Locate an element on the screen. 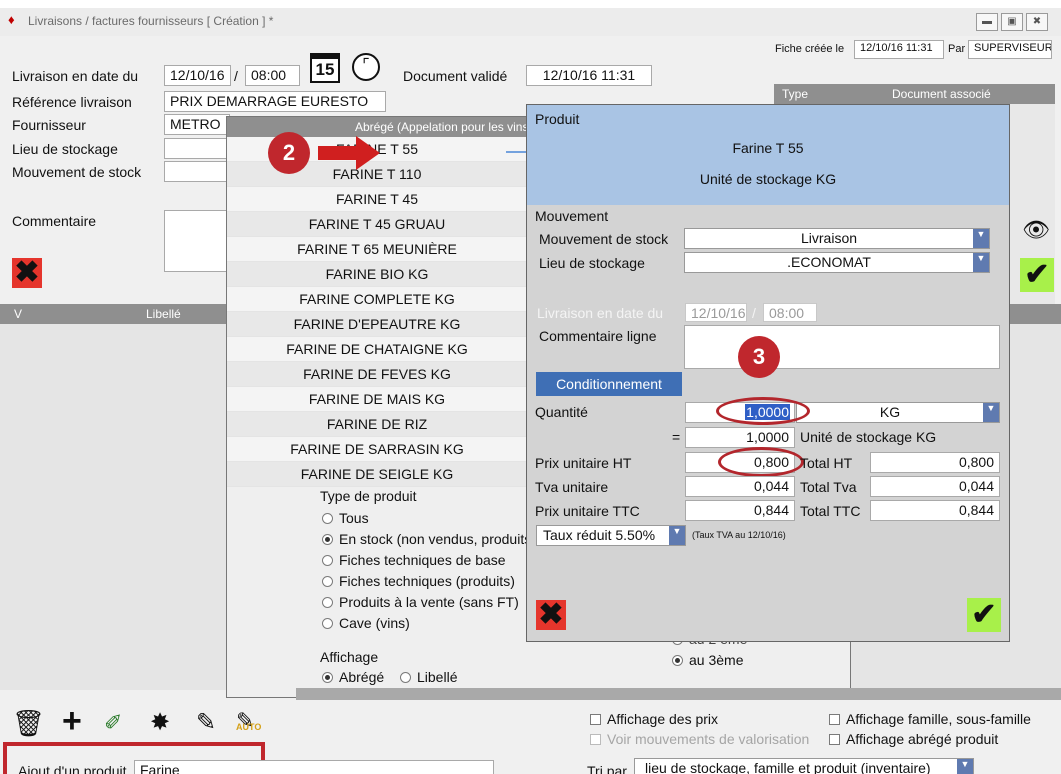 This screenshot has height=774, width=1061. type-produit-option: Tous is located at coordinates (345, 518).